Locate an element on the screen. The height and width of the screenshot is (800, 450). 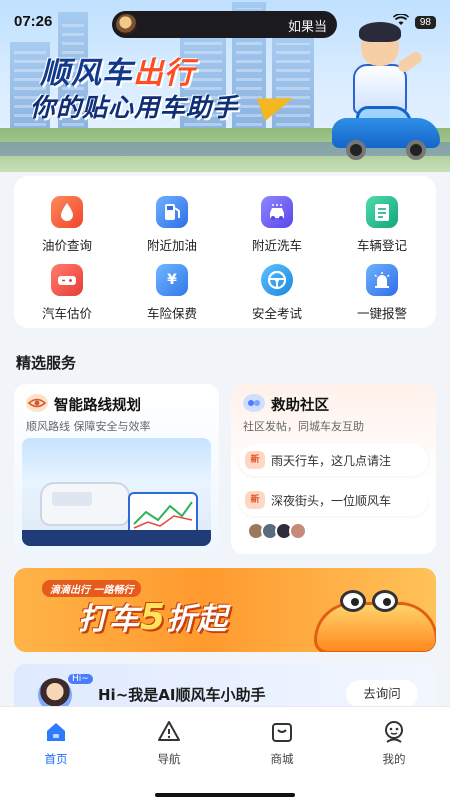
service-car-valuation: 汽车估价 is located at coordinates (67, 292).